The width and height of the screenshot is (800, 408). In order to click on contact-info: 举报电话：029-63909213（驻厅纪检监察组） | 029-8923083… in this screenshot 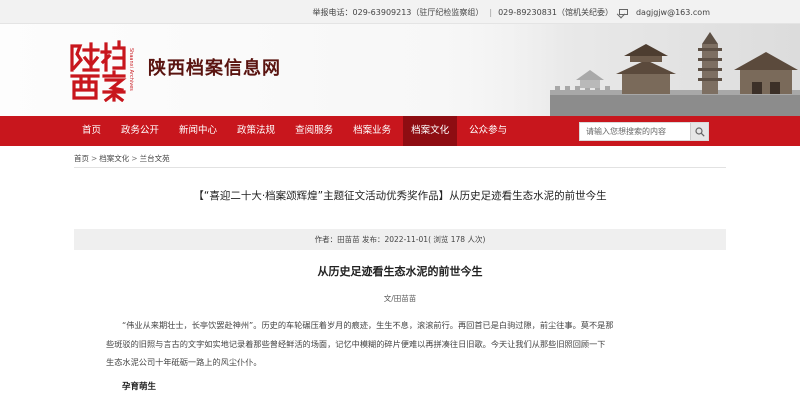, I will do `click(511, 12)`.